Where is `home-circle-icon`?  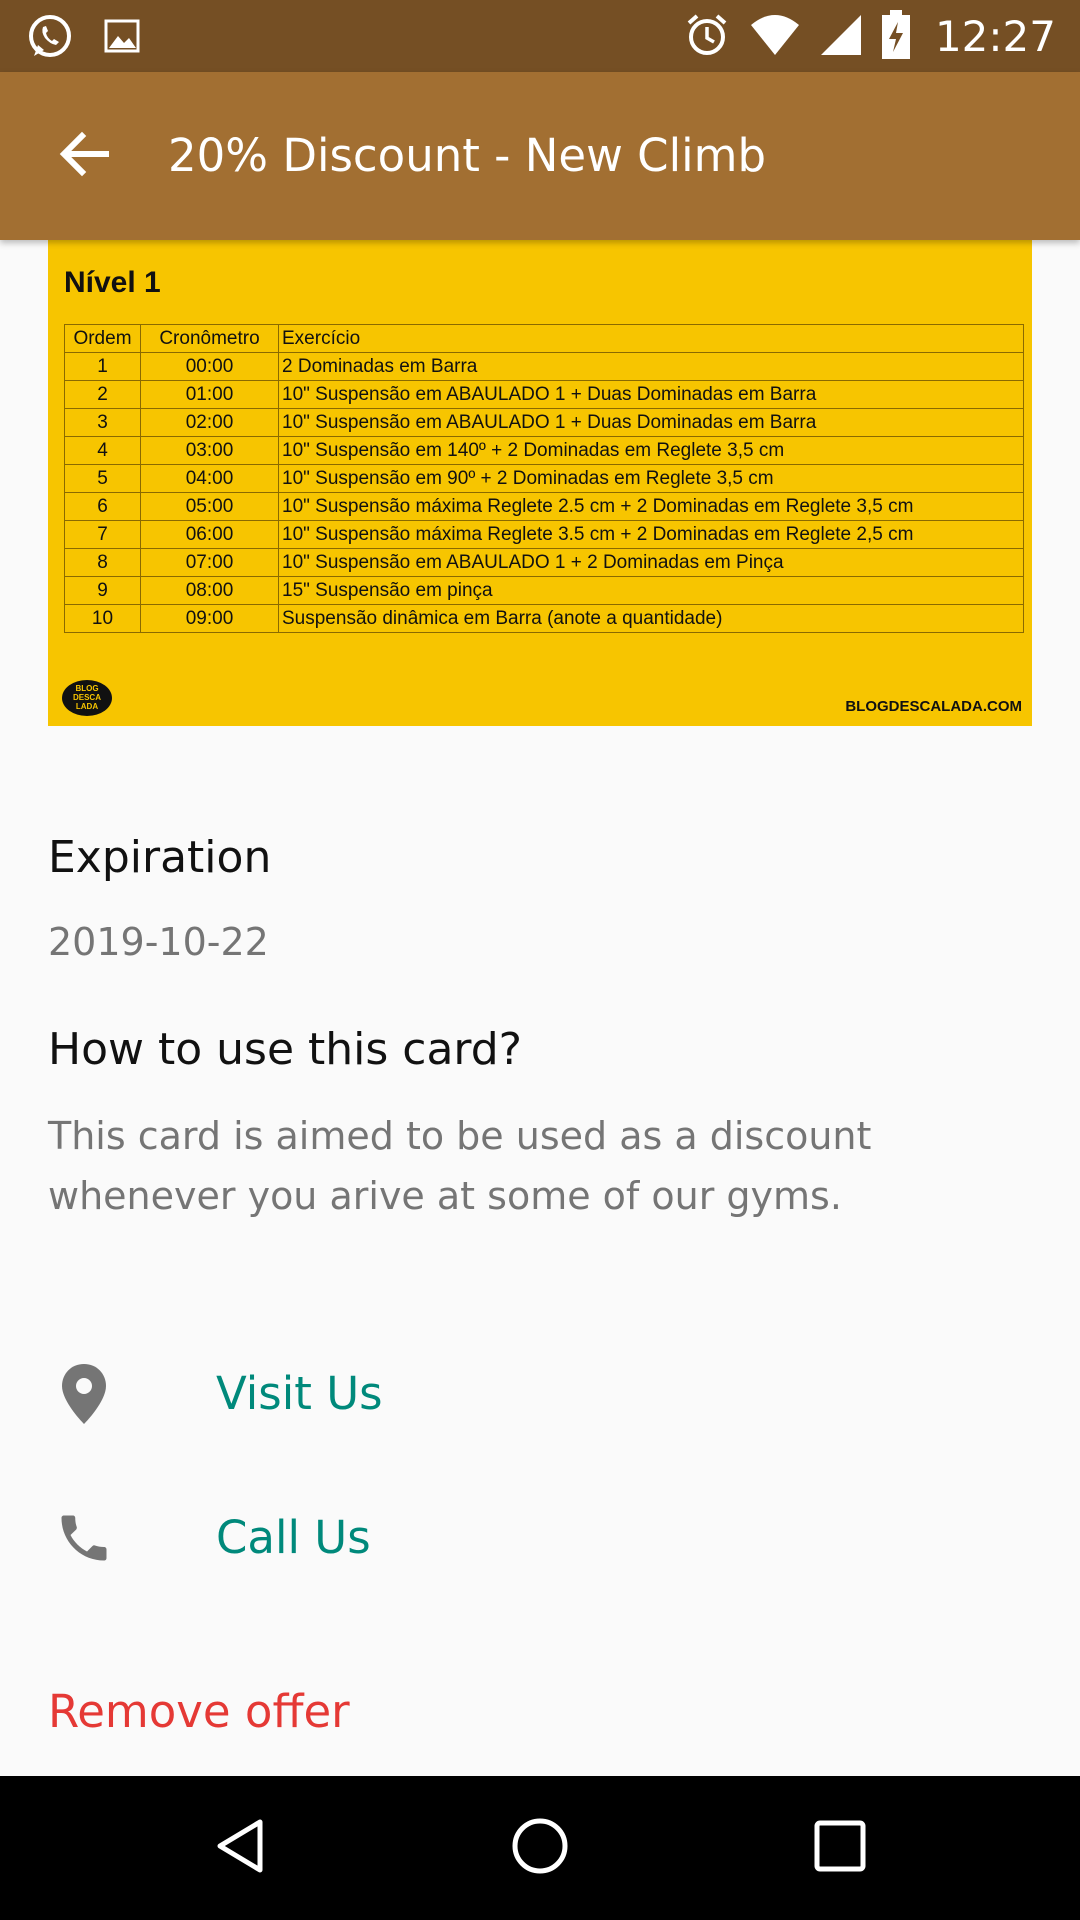
home-circle-icon is located at coordinates (540, 1848).